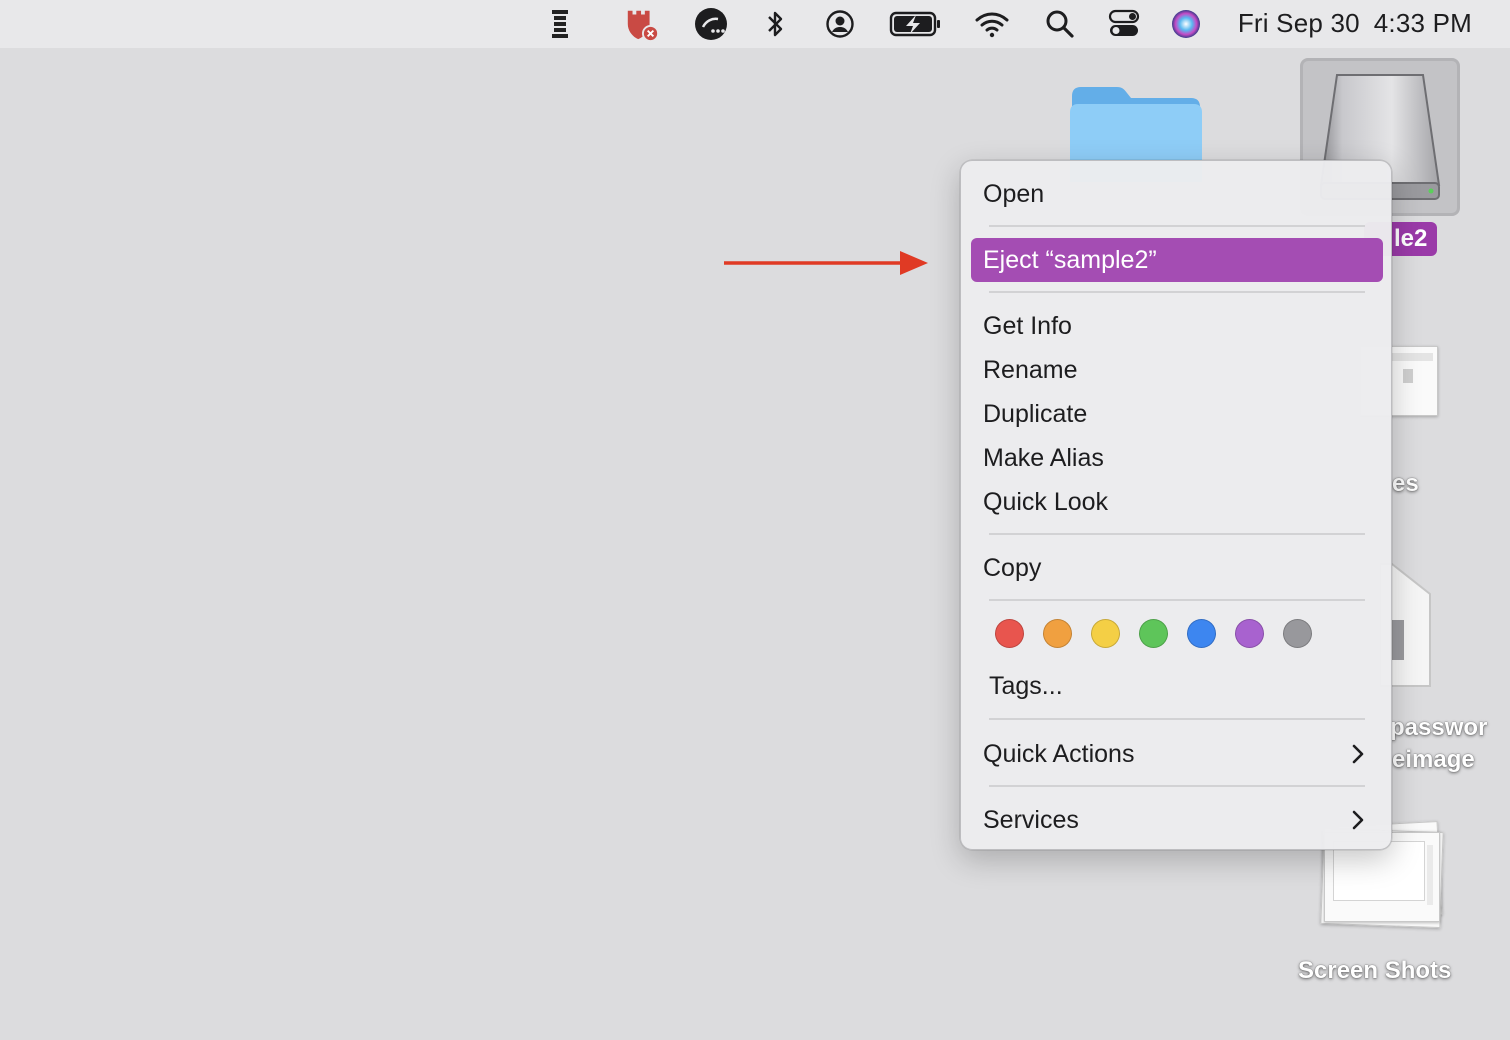 This screenshot has width=1510, height=1040. Describe the element at coordinates (1124, 24) in the screenshot. I see `control-center-icon` at that location.